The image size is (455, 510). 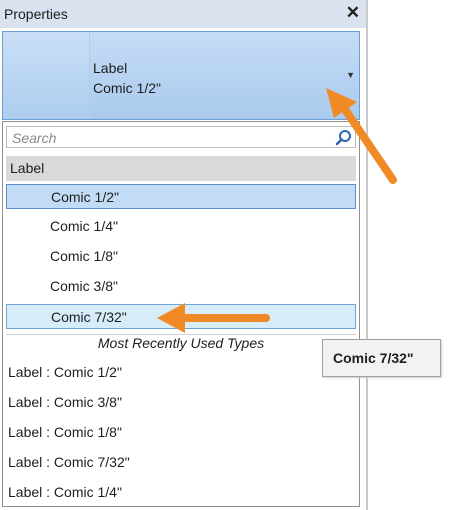 What do you see at coordinates (65, 402) in the screenshot?
I see `mru-item: Label : Comic 3/8"` at bounding box center [65, 402].